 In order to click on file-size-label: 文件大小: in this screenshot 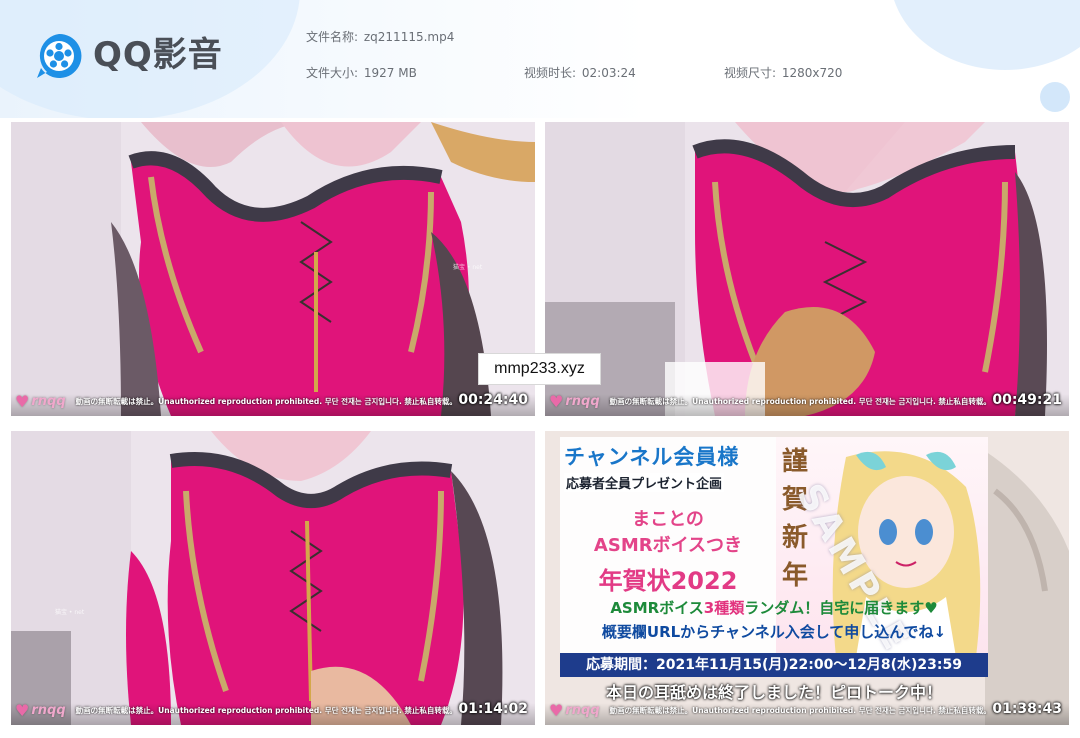, I will do `click(332, 73)`.